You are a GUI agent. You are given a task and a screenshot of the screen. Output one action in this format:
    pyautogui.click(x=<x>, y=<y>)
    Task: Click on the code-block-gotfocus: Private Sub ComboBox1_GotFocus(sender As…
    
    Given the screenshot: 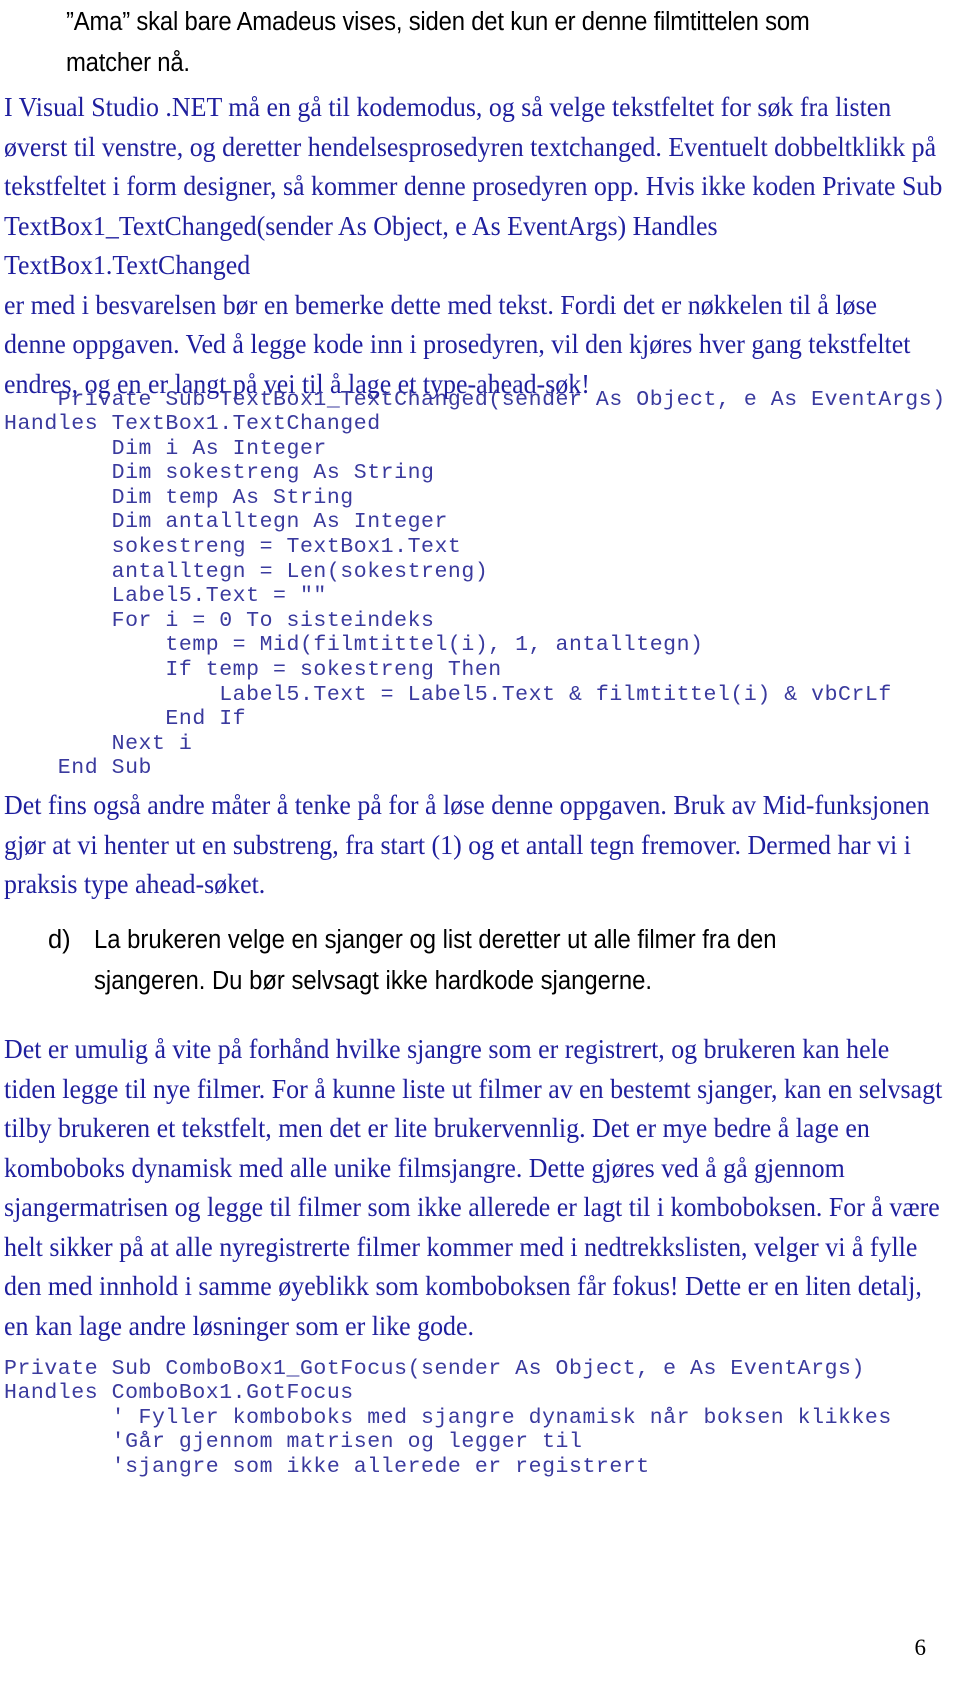 What is the action you would take?
    pyautogui.click(x=448, y=1417)
    